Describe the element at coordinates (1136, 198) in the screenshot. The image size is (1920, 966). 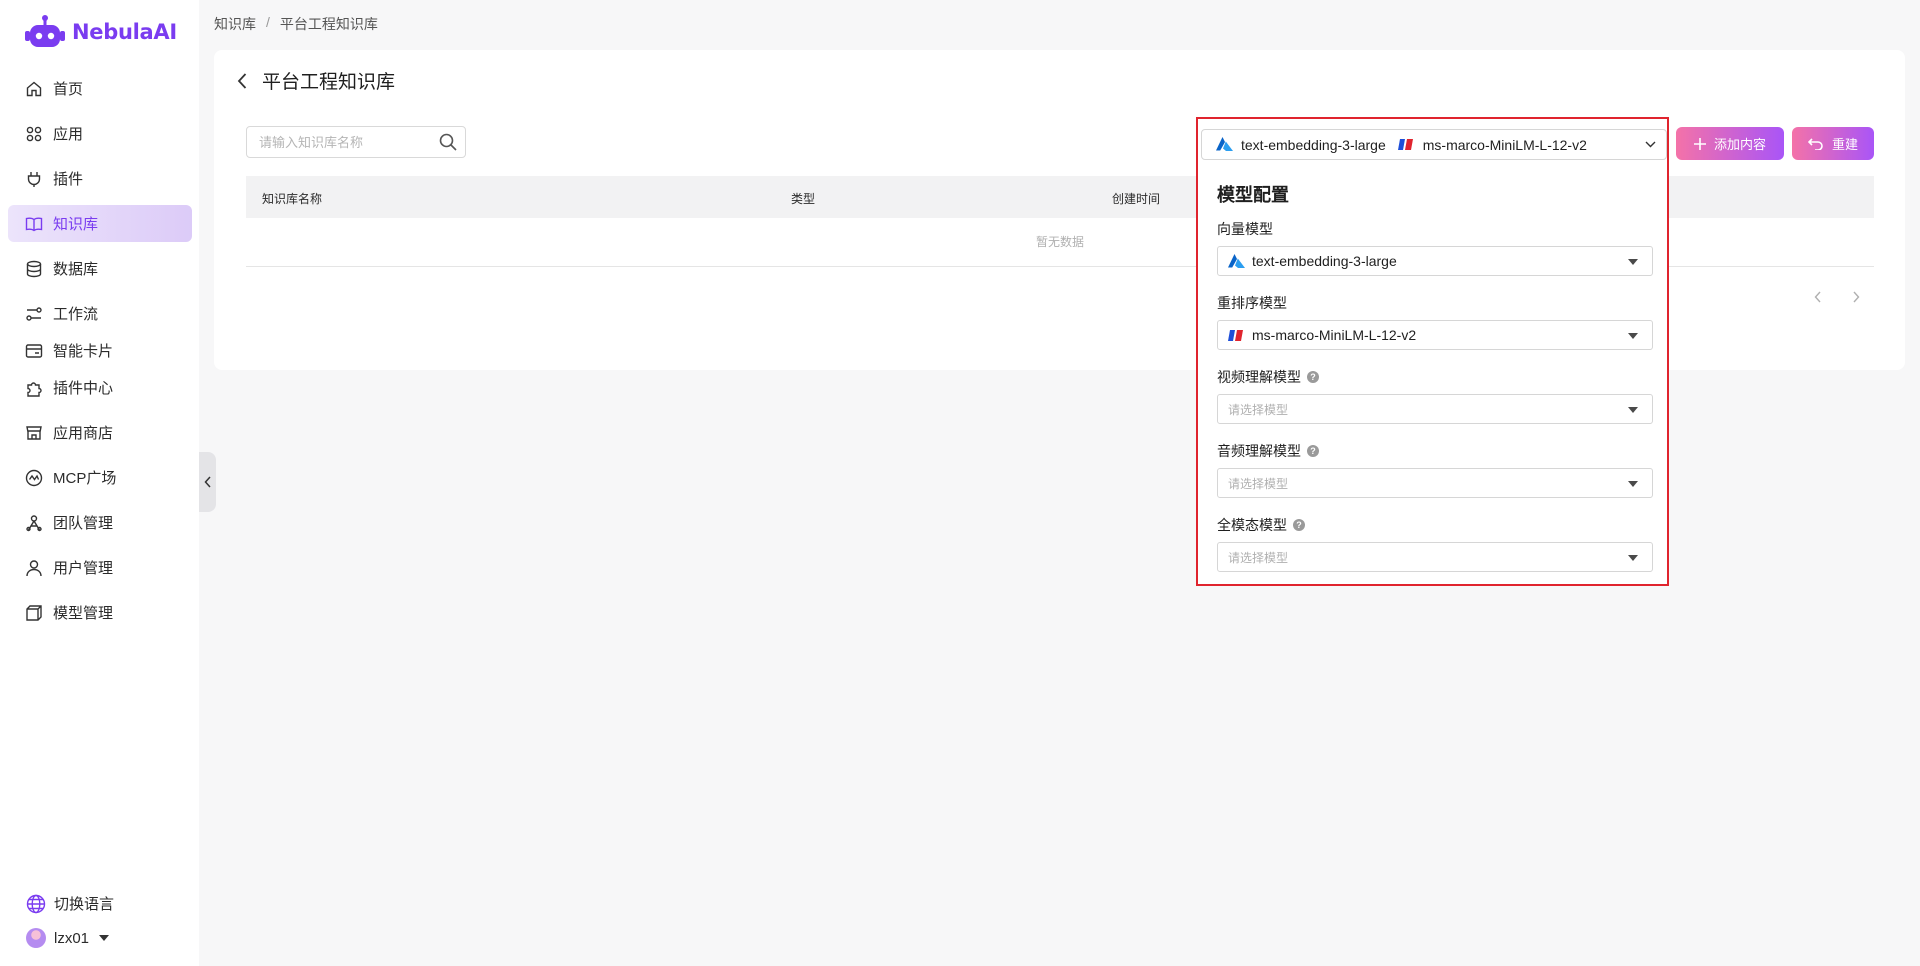
I see `column-header-created: 创建时间` at that location.